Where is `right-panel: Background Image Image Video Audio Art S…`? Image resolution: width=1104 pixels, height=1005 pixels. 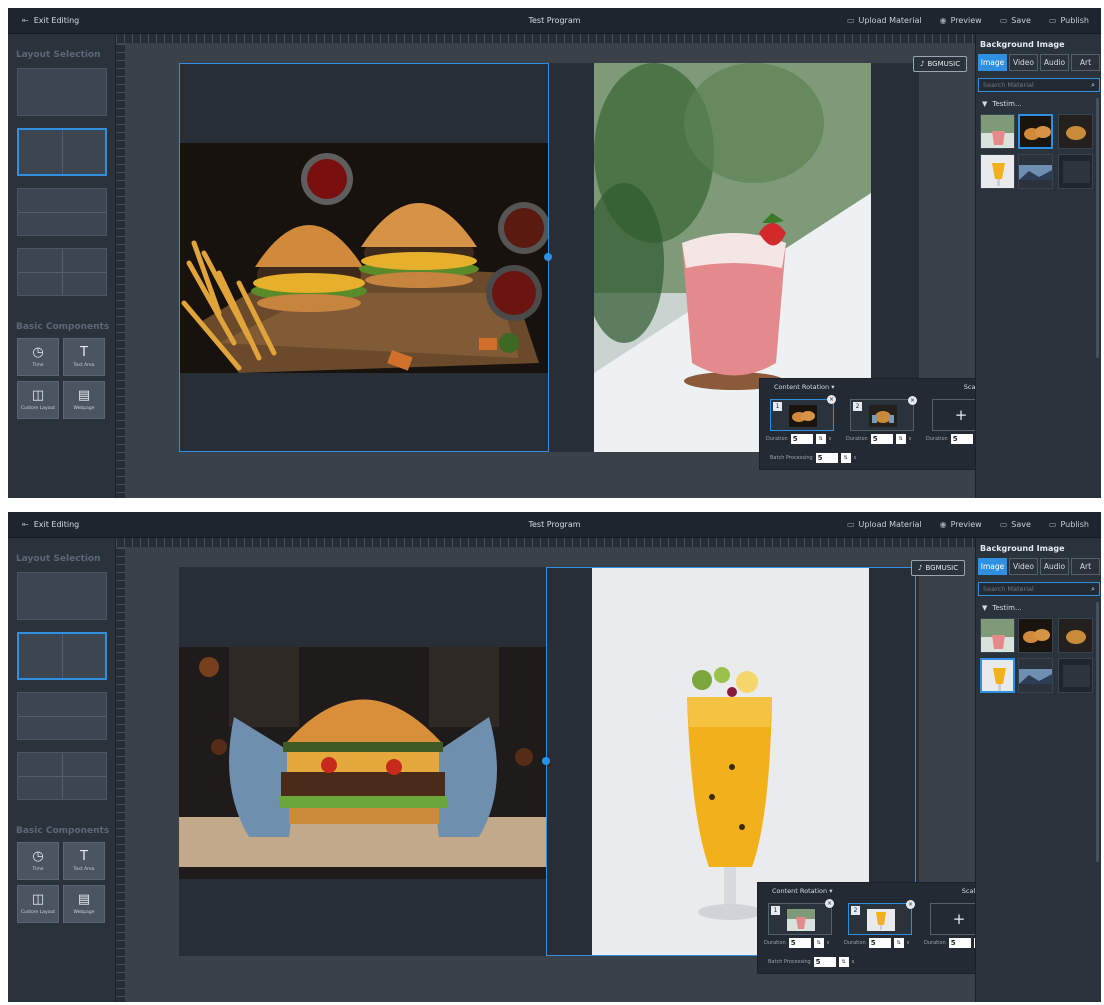
right-panel: Background Image Image Video Audio Art S… is located at coordinates (1038, 770).